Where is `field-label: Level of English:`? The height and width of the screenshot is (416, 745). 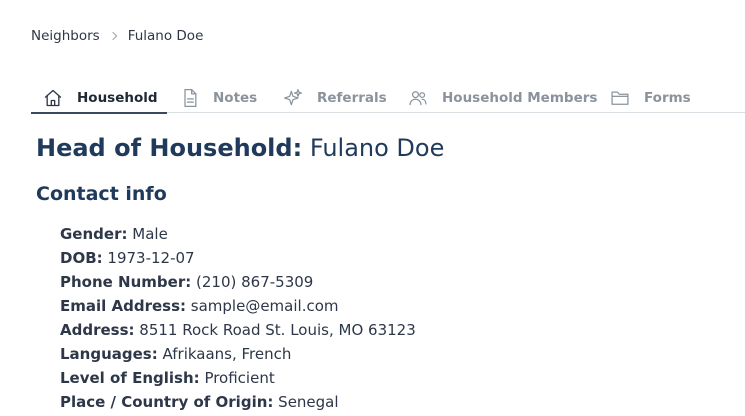 field-label: Level of English: is located at coordinates (130, 378).